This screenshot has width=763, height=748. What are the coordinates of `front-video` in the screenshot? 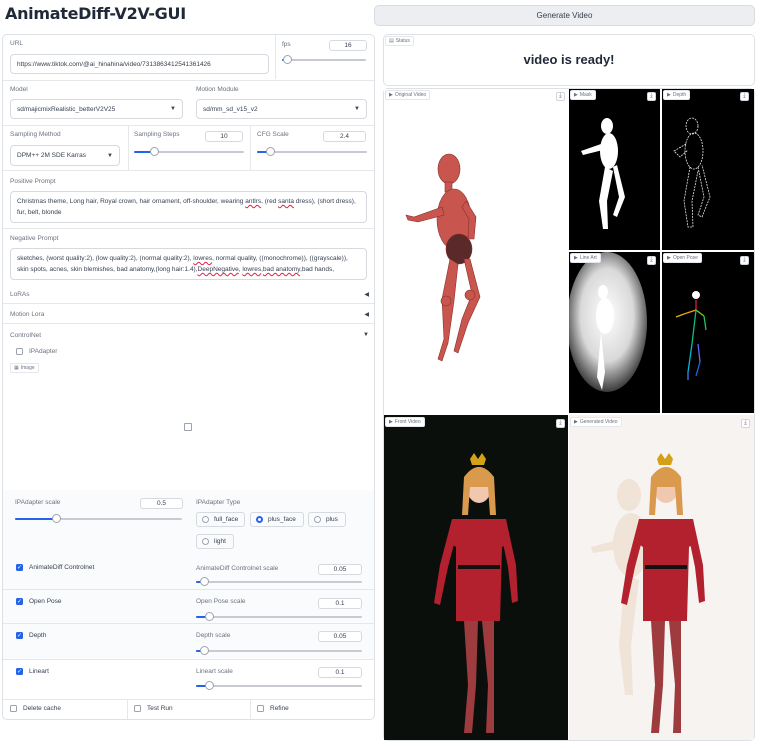 It's located at (476, 577).